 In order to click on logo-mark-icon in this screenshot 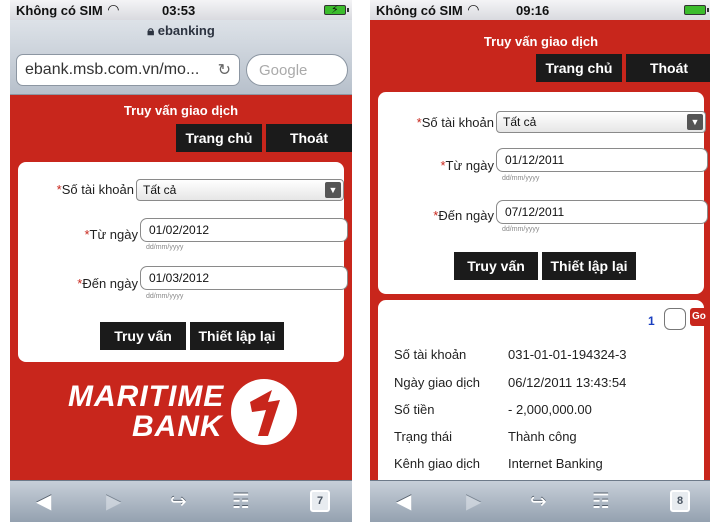, I will do `click(264, 412)`.